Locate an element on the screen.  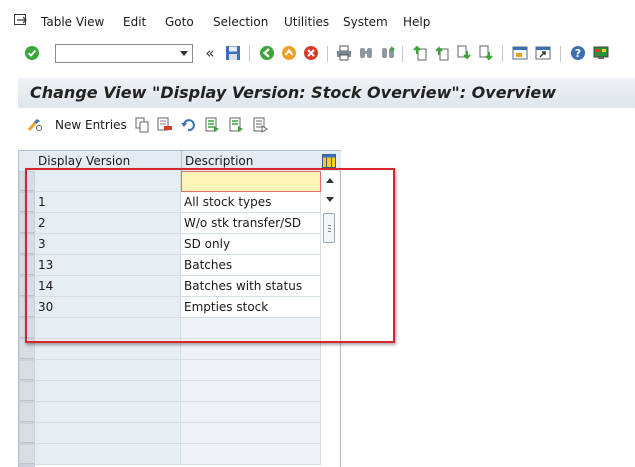
last-page-icon is located at coordinates (486, 53).